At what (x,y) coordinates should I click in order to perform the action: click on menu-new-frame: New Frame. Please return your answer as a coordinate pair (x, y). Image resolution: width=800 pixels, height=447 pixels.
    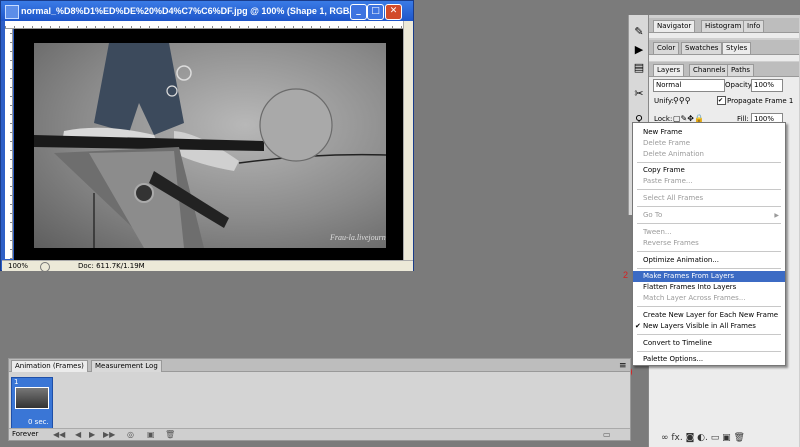
    Looking at the image, I should click on (709, 132).